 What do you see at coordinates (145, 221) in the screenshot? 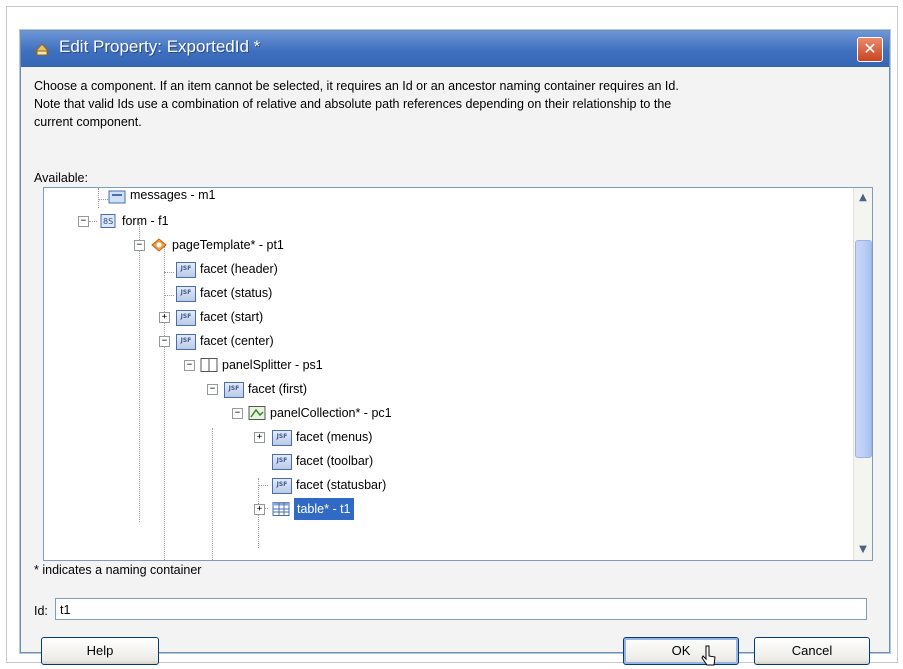
I see `tree-item-label: form - f1` at bounding box center [145, 221].